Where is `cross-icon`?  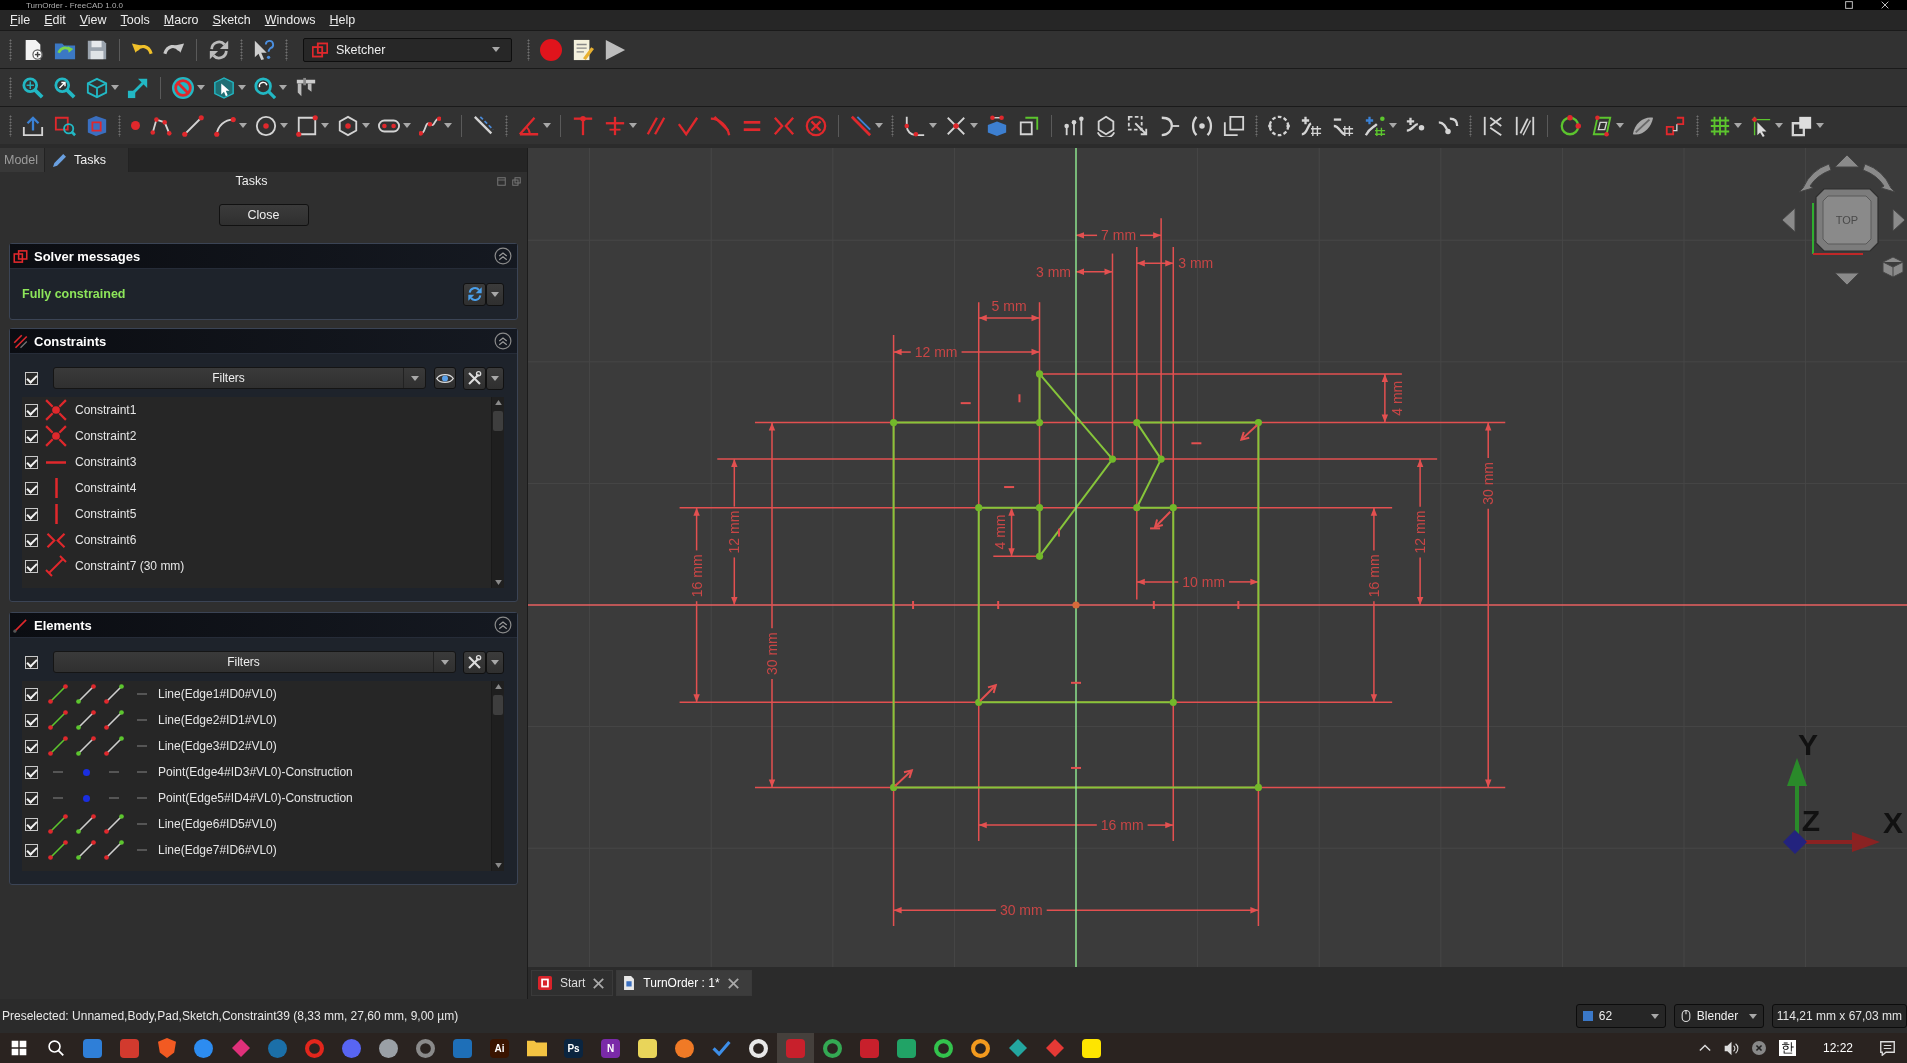
cross-icon is located at coordinates (615, 125).